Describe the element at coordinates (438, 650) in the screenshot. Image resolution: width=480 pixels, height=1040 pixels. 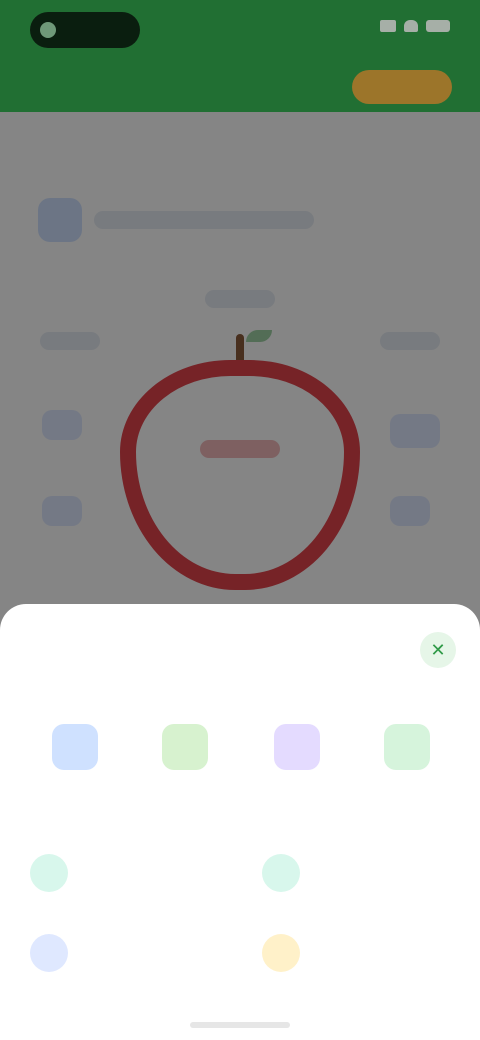
I see `close-icon: ✕` at that location.